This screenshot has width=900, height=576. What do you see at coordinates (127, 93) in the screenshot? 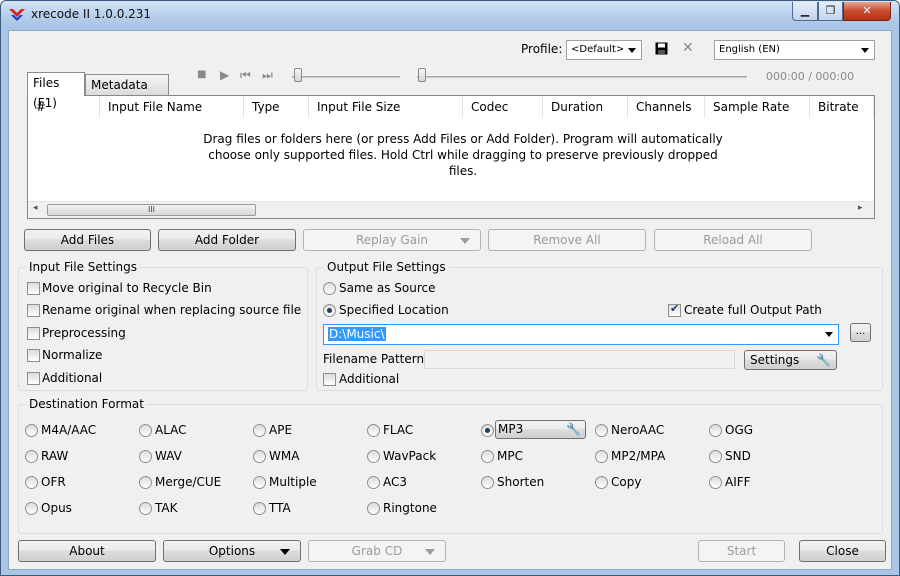
I see `tab-metadata: Metadata (F2)` at bounding box center [127, 93].